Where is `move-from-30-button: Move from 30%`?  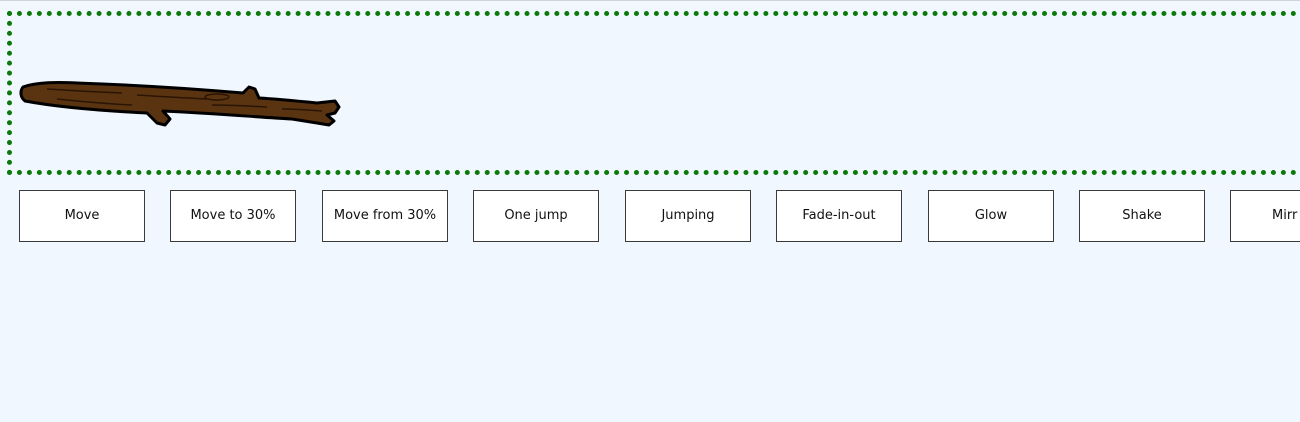 move-from-30-button: Move from 30% is located at coordinates (385, 216).